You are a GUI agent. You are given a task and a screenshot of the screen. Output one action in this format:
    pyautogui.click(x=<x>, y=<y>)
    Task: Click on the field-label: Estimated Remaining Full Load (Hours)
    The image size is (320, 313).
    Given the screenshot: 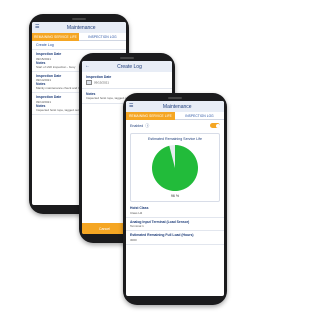 What is the action you would take?
    pyautogui.click(x=162, y=235)
    